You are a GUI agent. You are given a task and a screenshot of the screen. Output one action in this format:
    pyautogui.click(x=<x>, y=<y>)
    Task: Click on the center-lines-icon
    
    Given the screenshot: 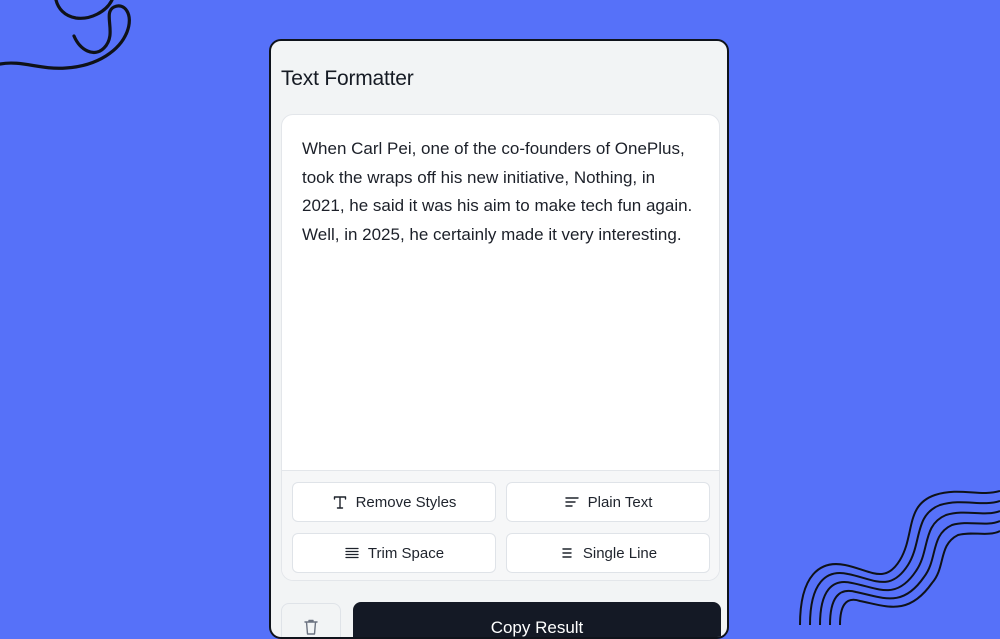 What is the action you would take?
    pyautogui.click(x=567, y=553)
    